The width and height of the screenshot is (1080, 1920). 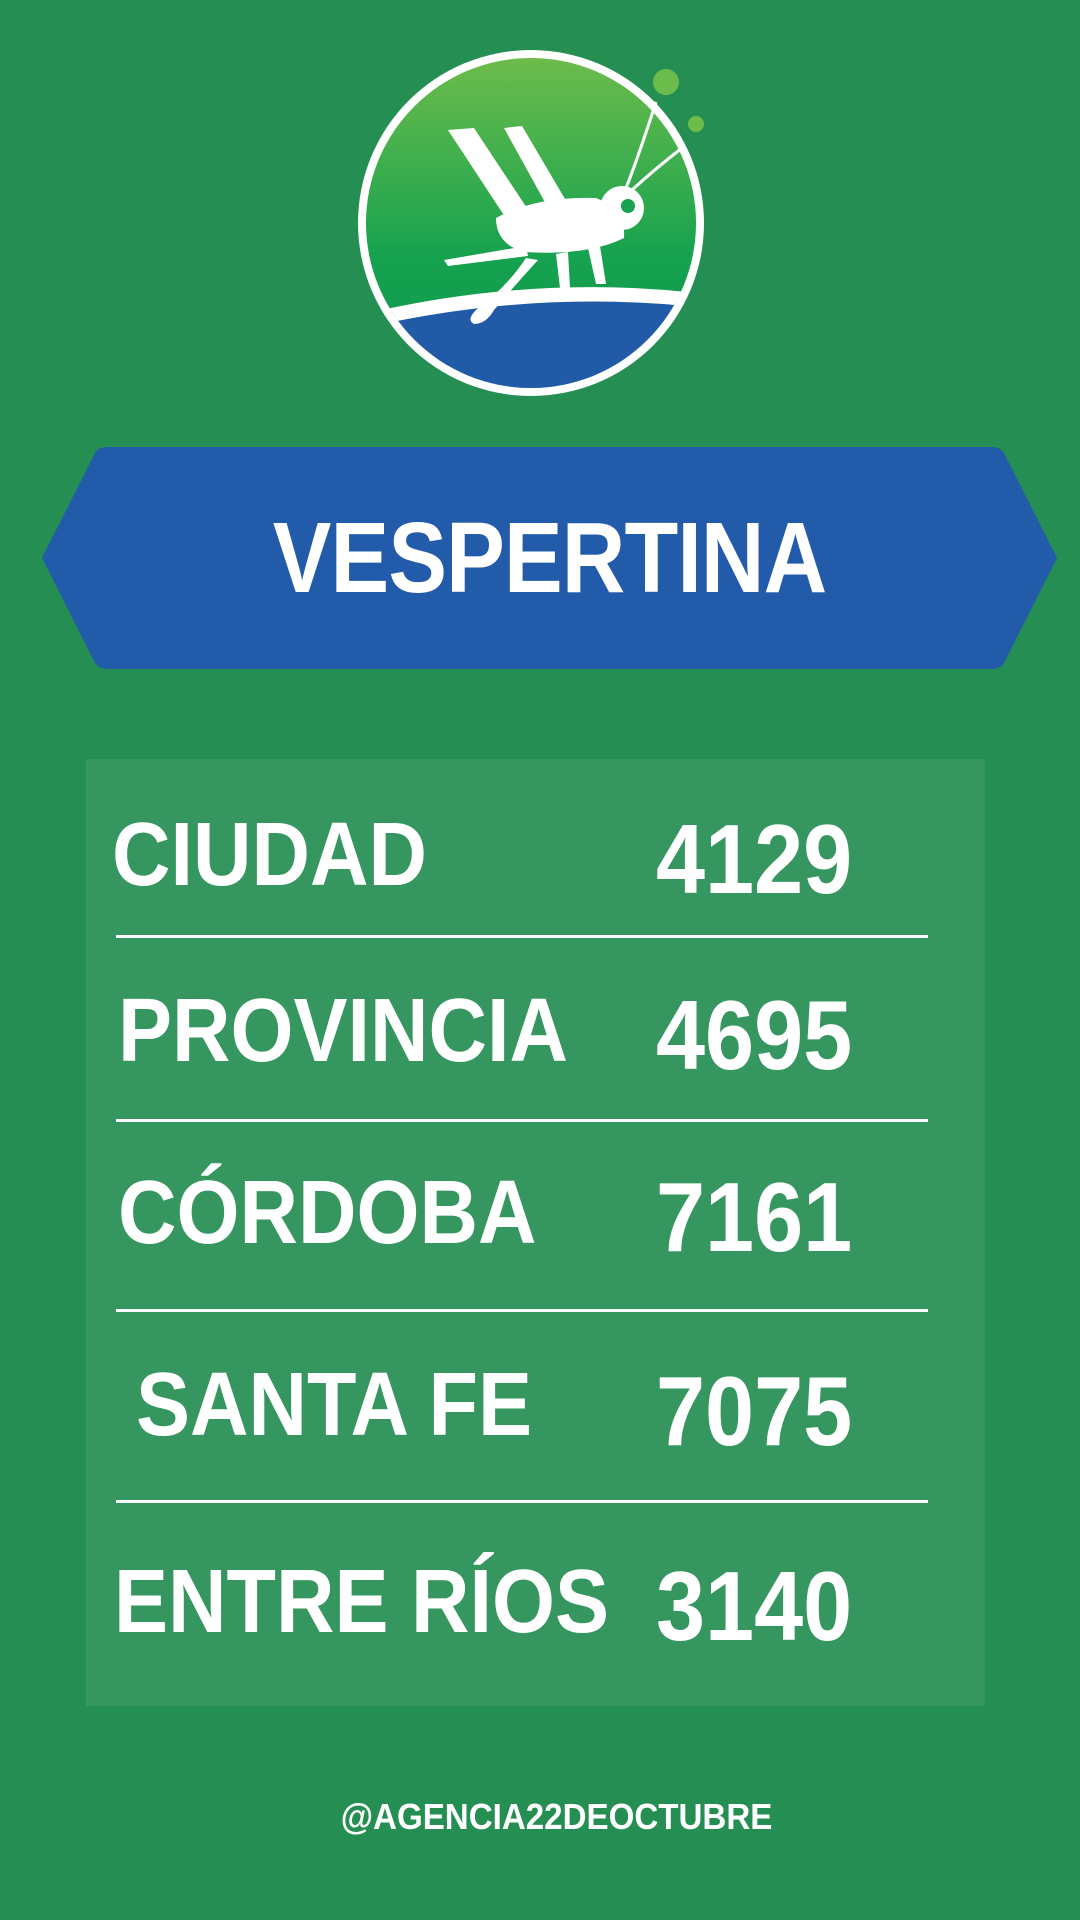 I want to click on result-name: ENTRE RÍOS, so click(x=362, y=1602).